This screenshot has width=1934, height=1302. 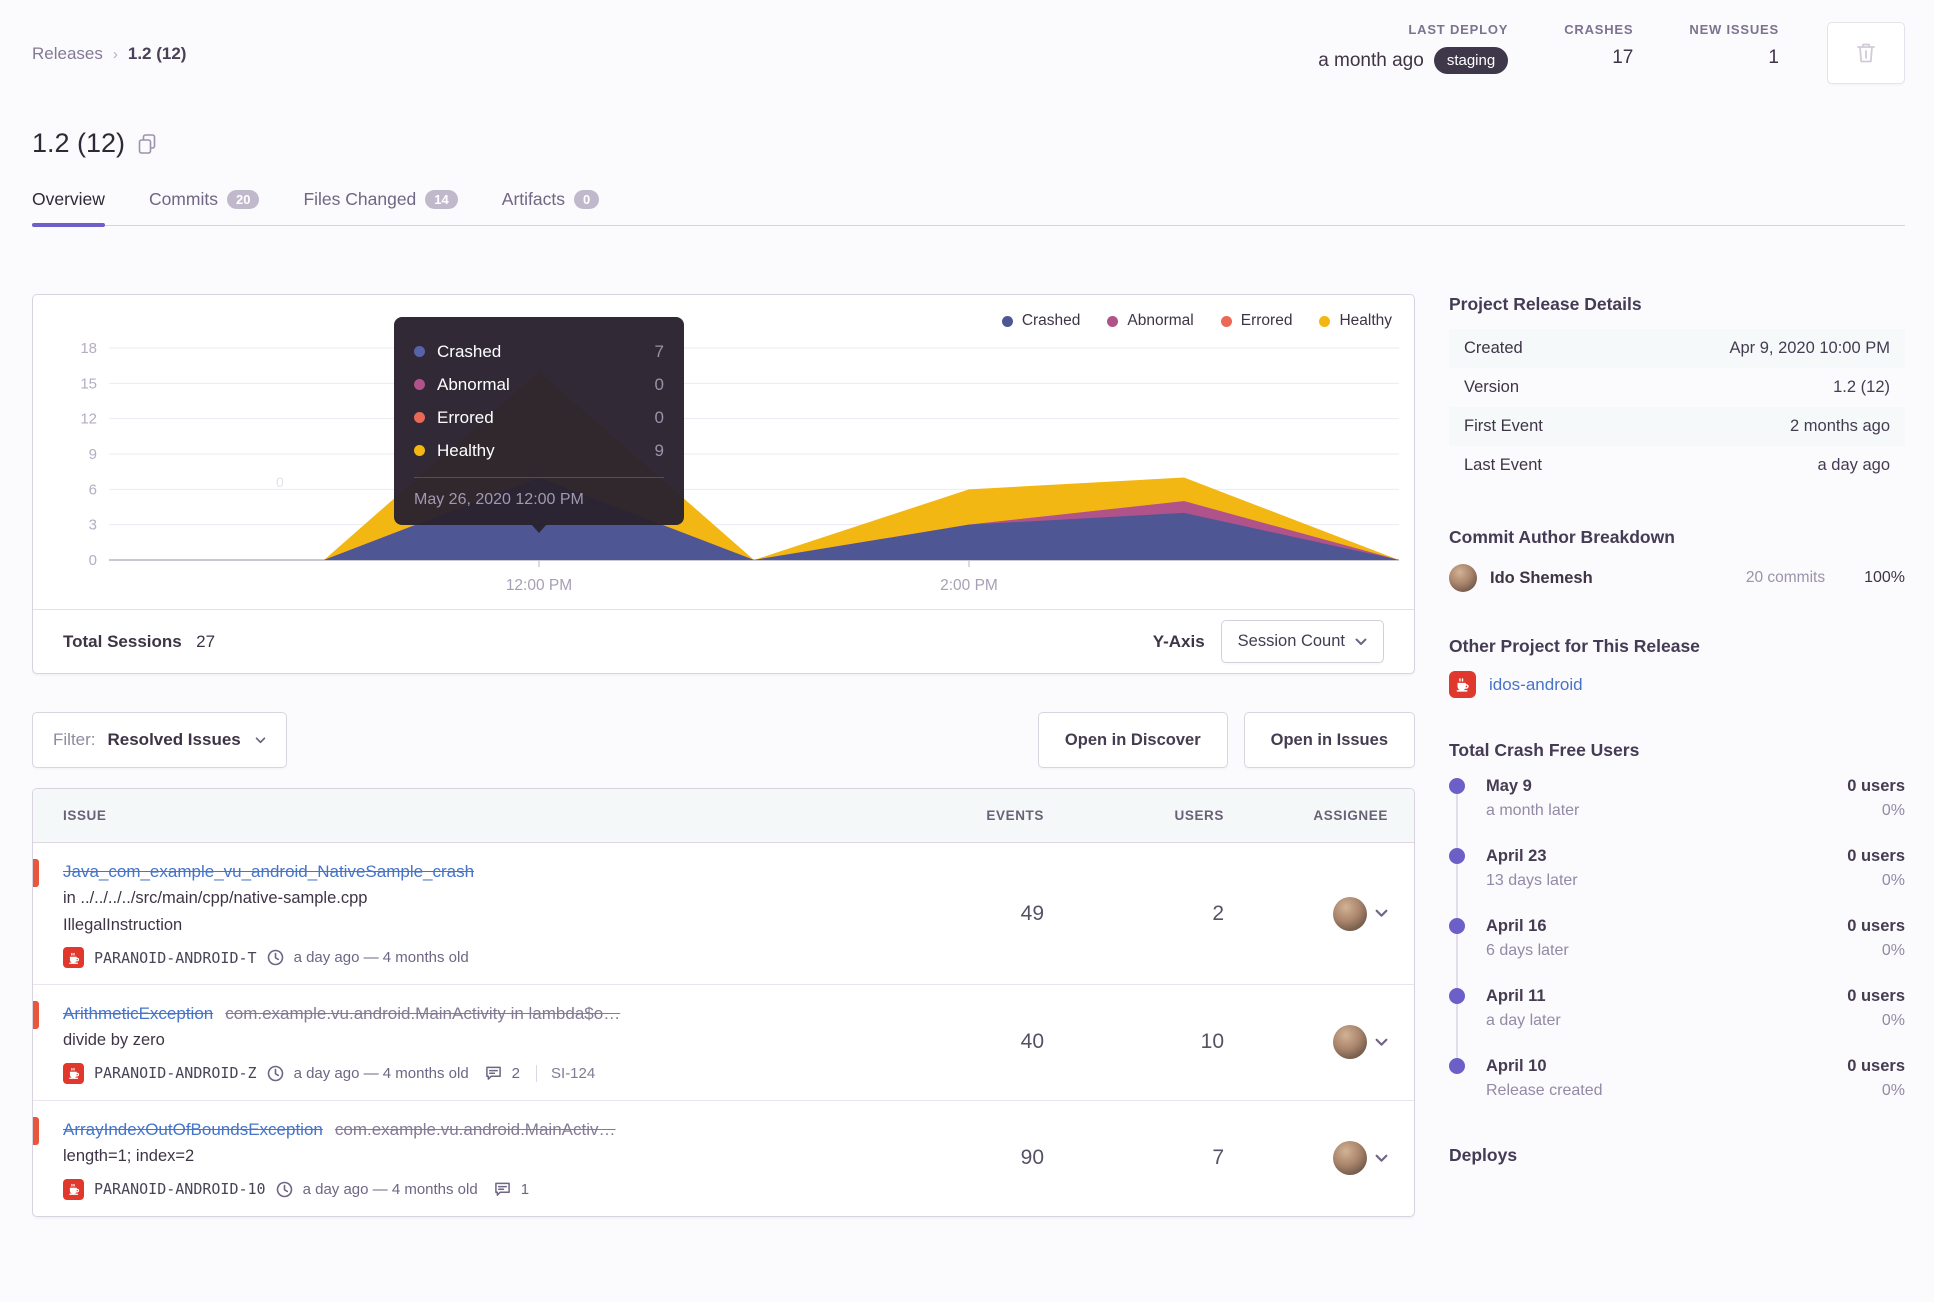 What do you see at coordinates (1256, 321) in the screenshot?
I see `legend-errored: Errored` at bounding box center [1256, 321].